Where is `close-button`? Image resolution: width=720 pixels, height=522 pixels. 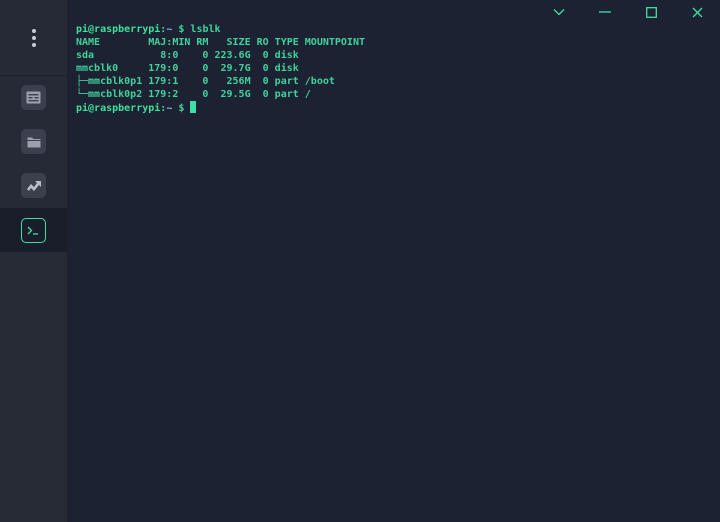 close-button is located at coordinates (697, 12).